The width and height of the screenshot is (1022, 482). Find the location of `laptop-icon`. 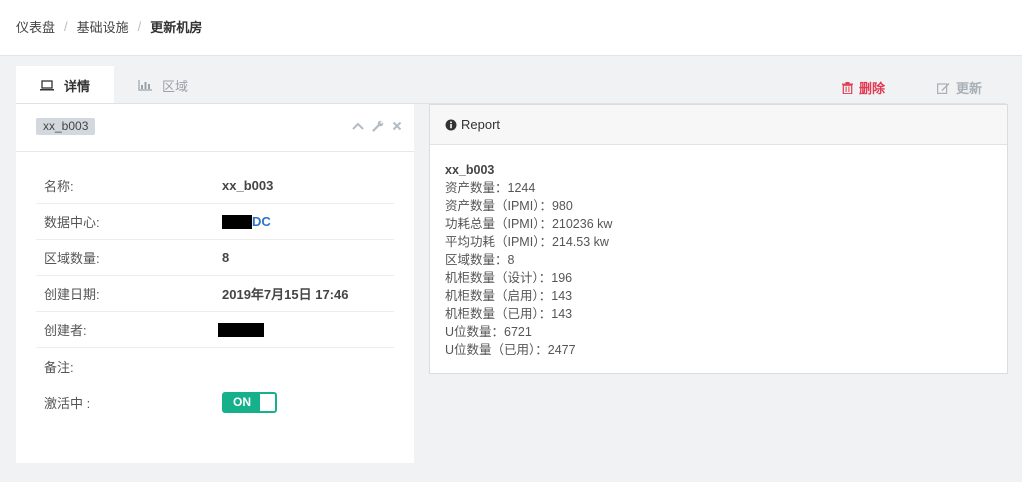

laptop-icon is located at coordinates (47, 85).